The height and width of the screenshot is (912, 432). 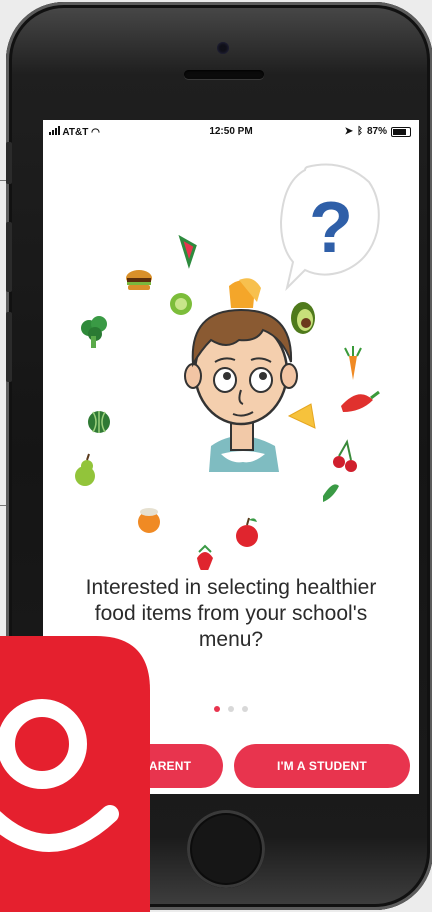 I want to click on battery-icon, so click(x=401, y=131).